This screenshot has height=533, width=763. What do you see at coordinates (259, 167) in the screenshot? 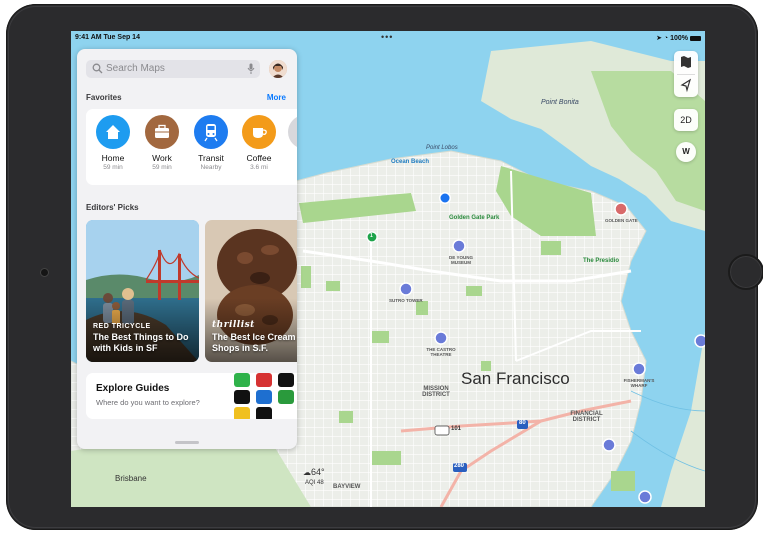
I see `favorite-eta: 3.6 mi` at bounding box center [259, 167].